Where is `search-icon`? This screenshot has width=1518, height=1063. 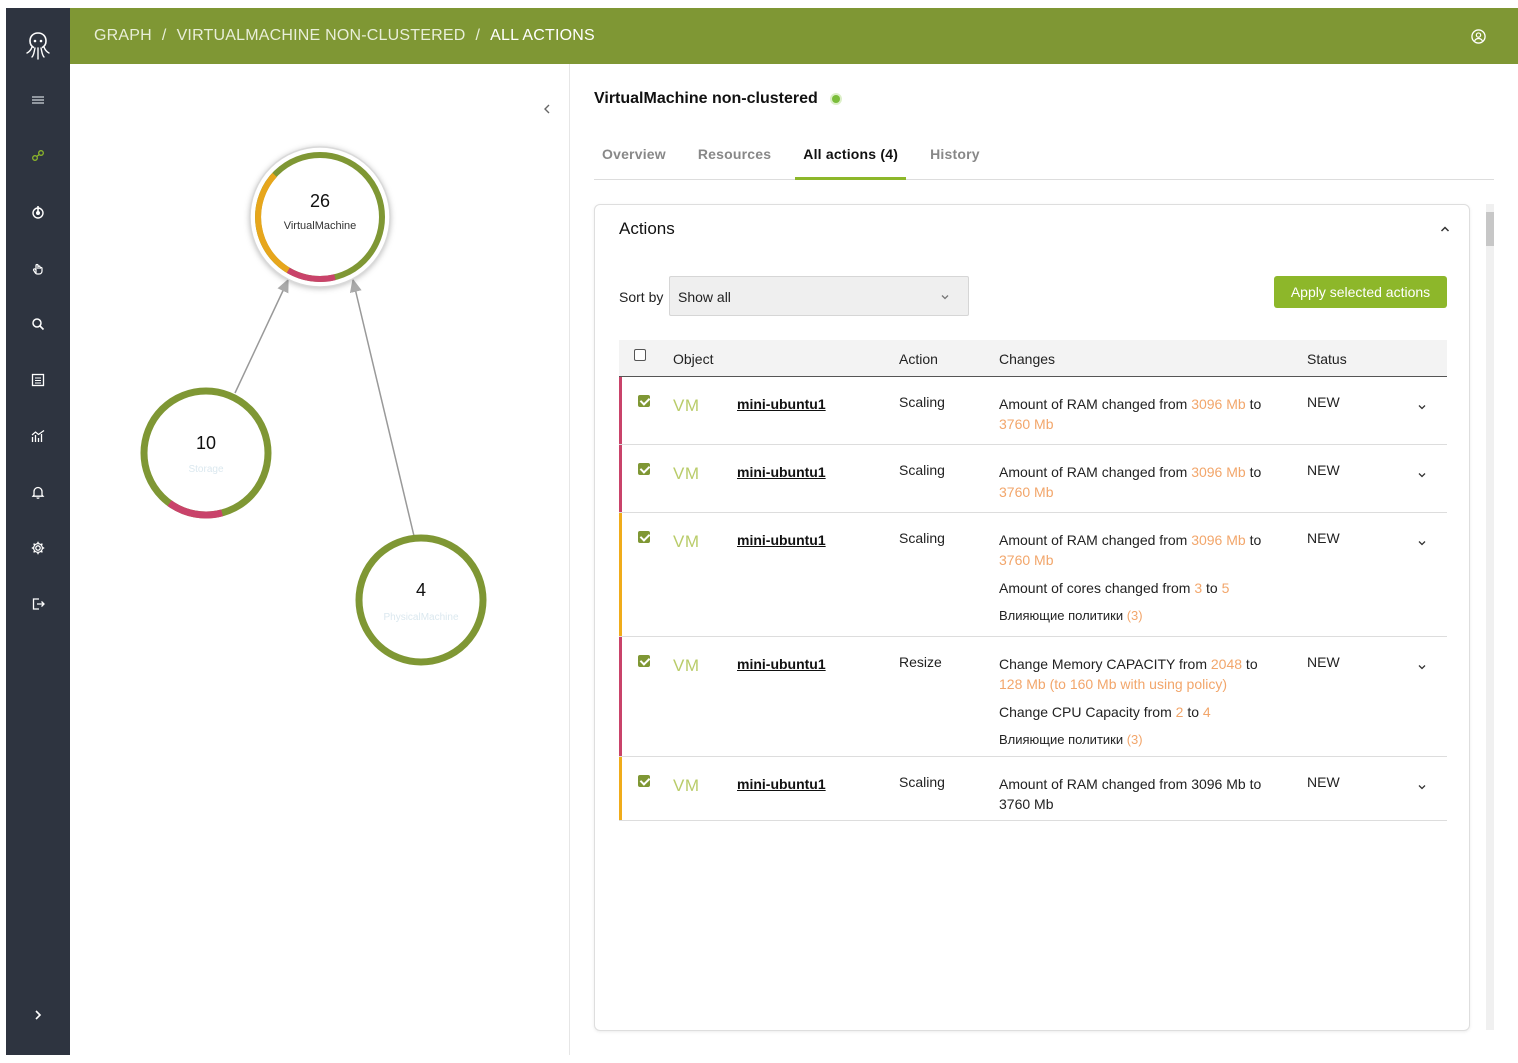
search-icon is located at coordinates (38, 324).